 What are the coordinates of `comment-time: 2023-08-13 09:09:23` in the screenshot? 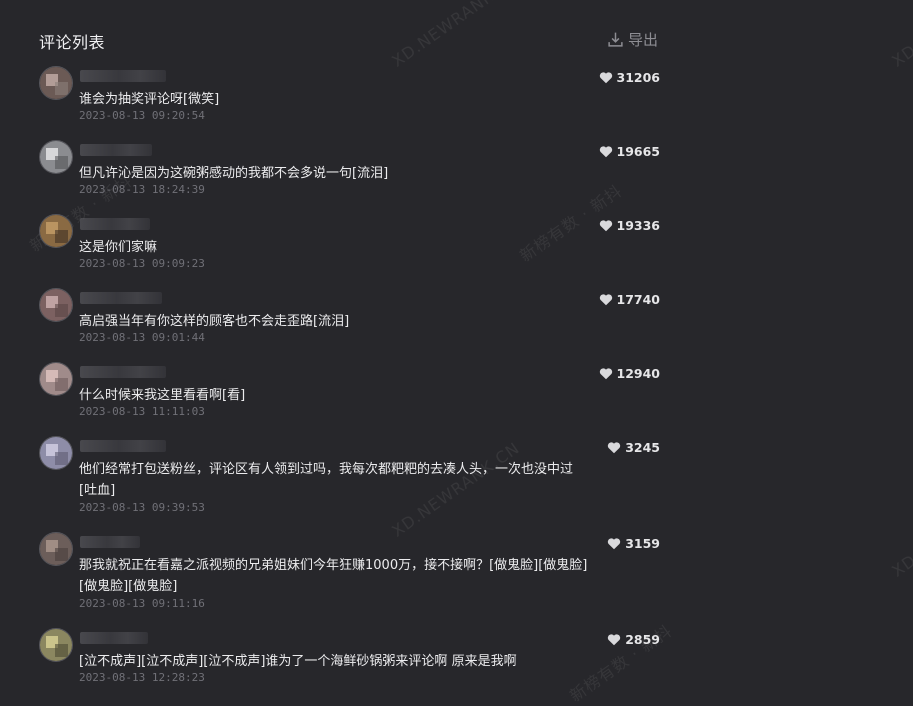 It's located at (142, 263).